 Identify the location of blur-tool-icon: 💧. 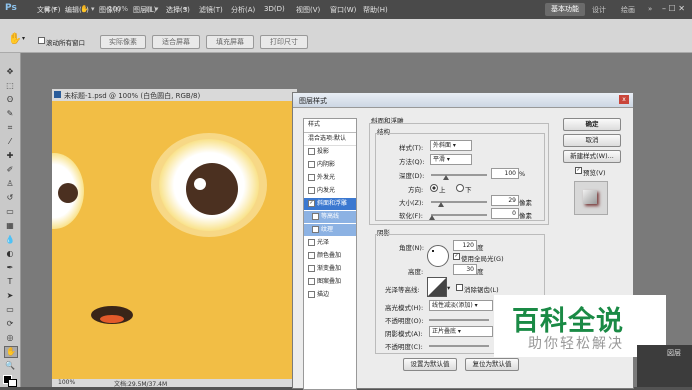
(10, 240).